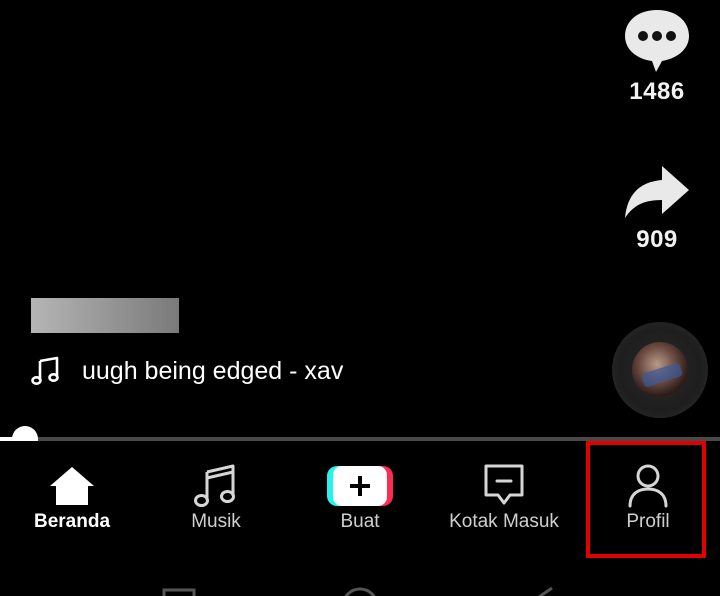 The width and height of the screenshot is (720, 596). What do you see at coordinates (657, 41) in the screenshot?
I see `comment-icon` at bounding box center [657, 41].